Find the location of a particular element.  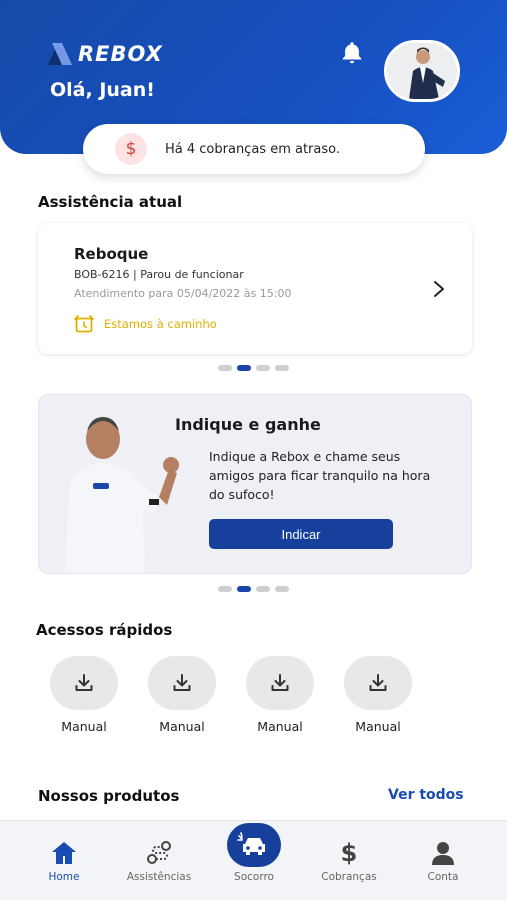

logo-mark-icon is located at coordinates (60, 54).